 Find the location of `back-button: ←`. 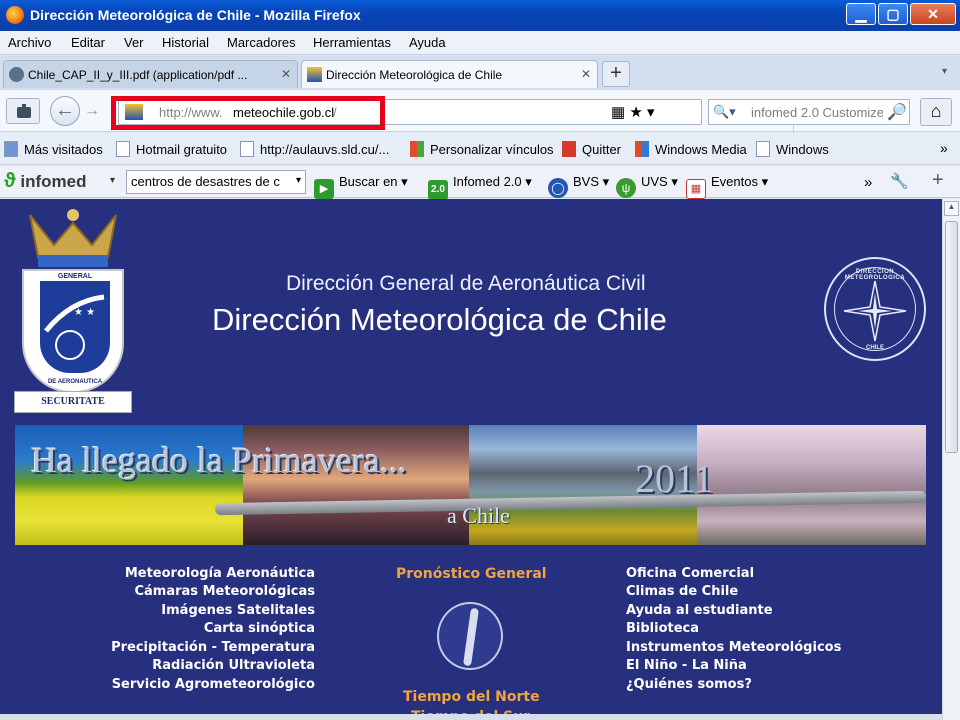

back-button: ← is located at coordinates (65, 111).